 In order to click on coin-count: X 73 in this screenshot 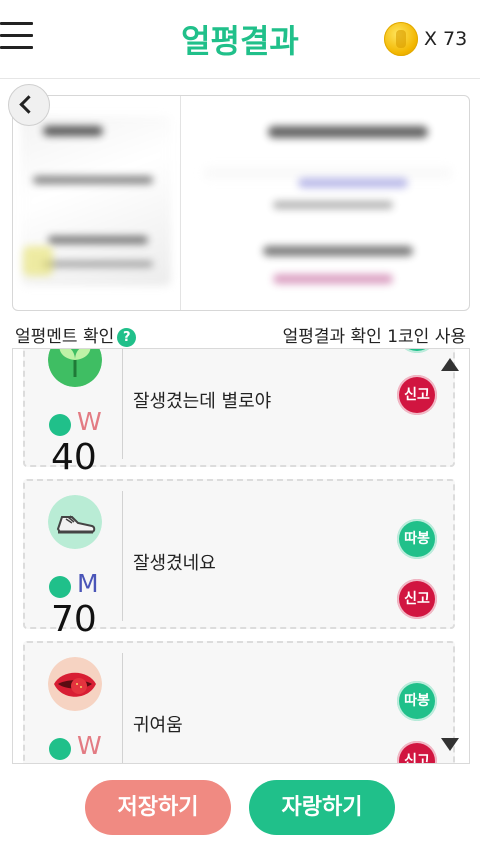, I will do `click(446, 39)`.